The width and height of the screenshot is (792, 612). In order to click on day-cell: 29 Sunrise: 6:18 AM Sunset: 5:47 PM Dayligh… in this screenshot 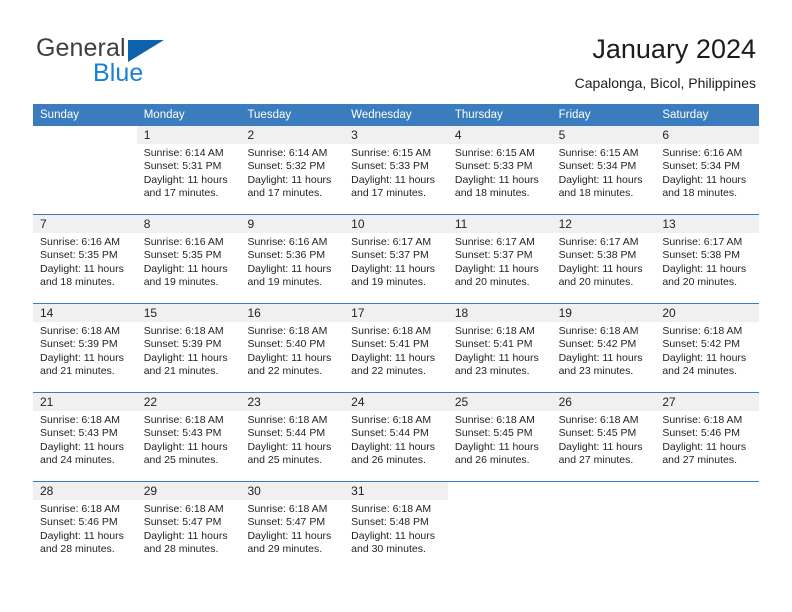, I will do `click(188, 526)`.